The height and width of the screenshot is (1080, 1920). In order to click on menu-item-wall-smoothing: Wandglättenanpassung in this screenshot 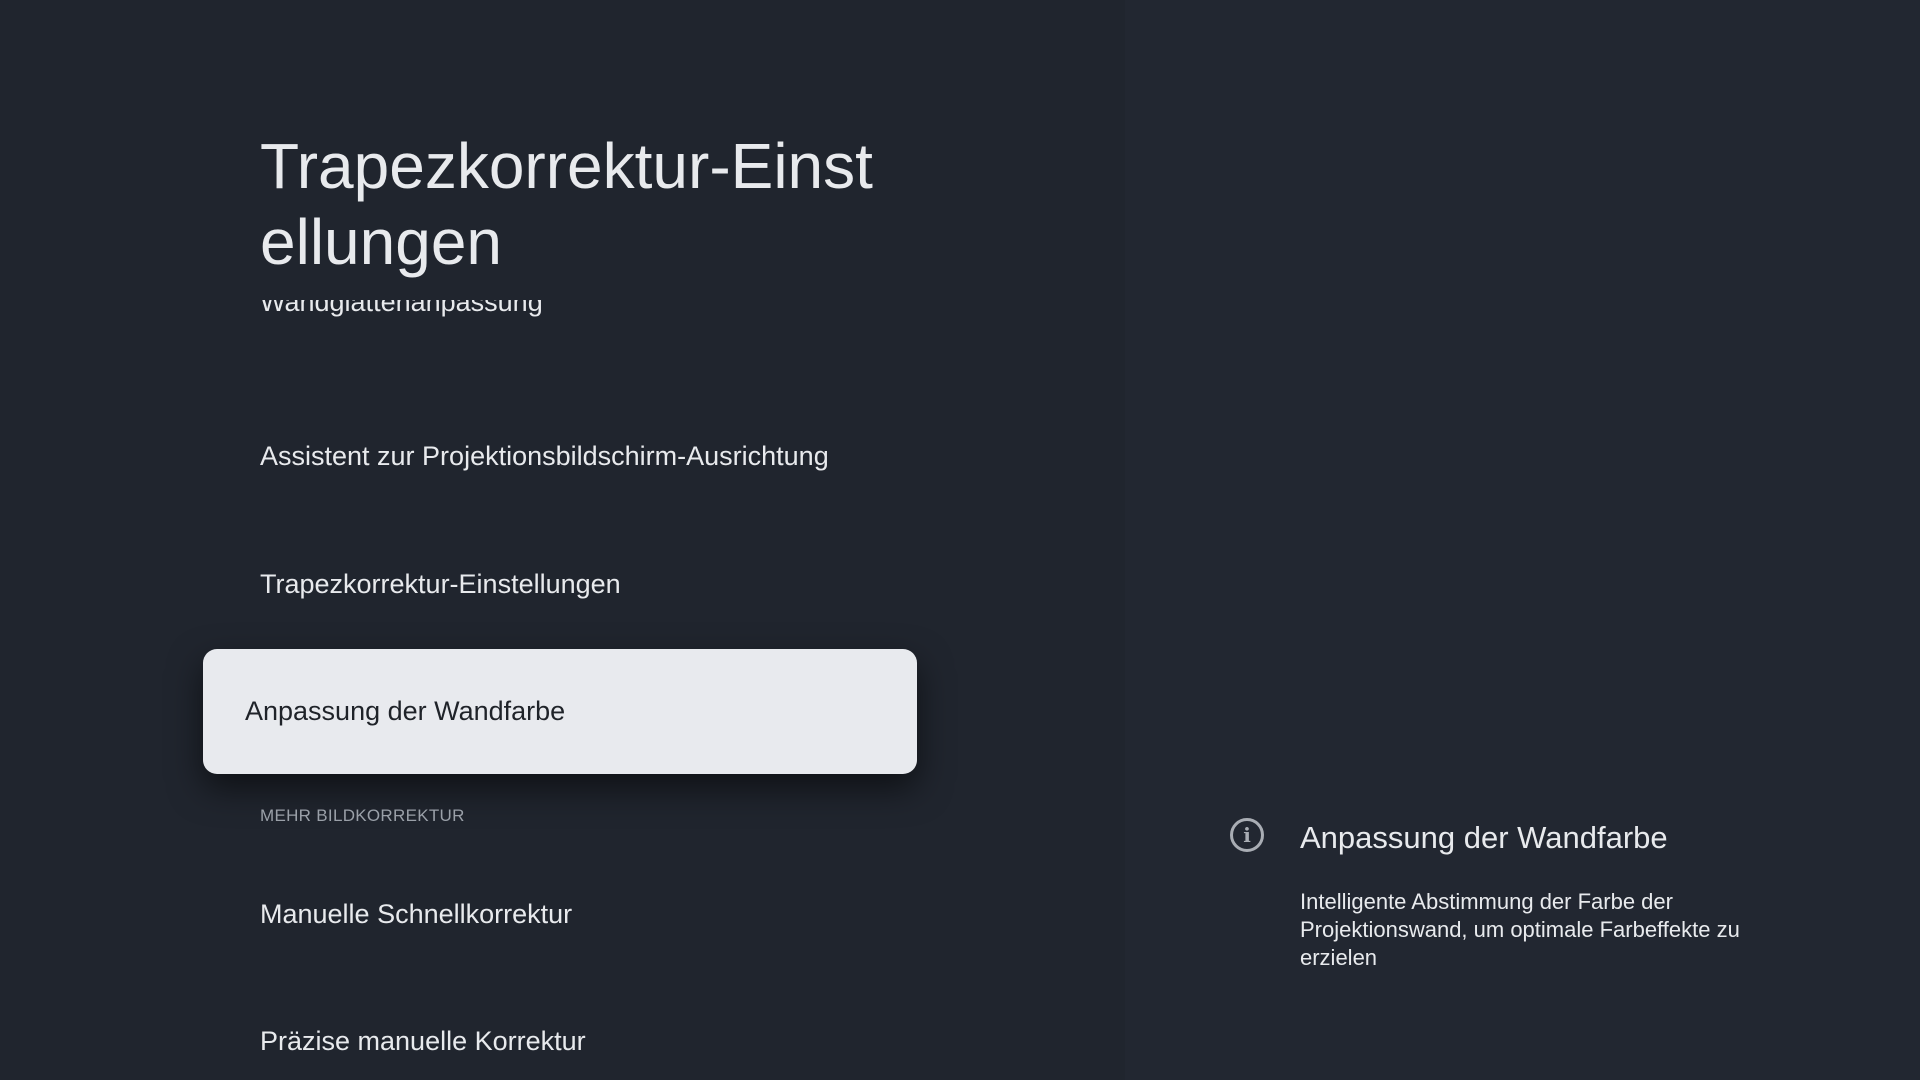, I will do `click(590, 316)`.